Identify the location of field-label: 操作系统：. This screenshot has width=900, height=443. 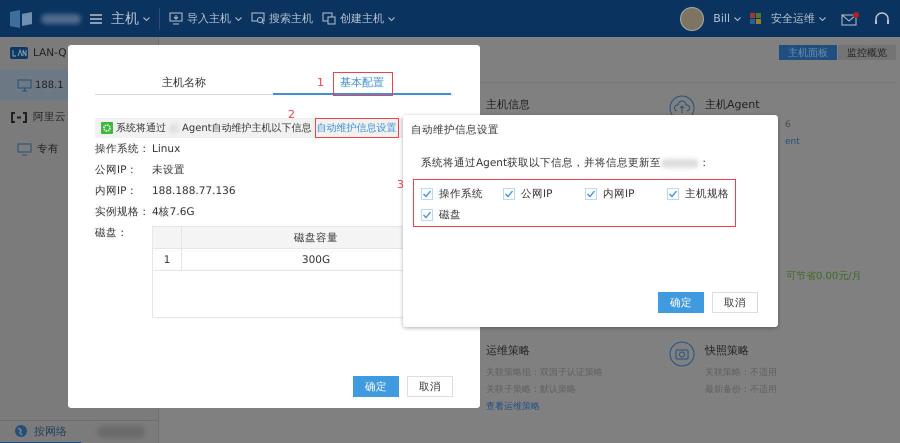
(123, 149).